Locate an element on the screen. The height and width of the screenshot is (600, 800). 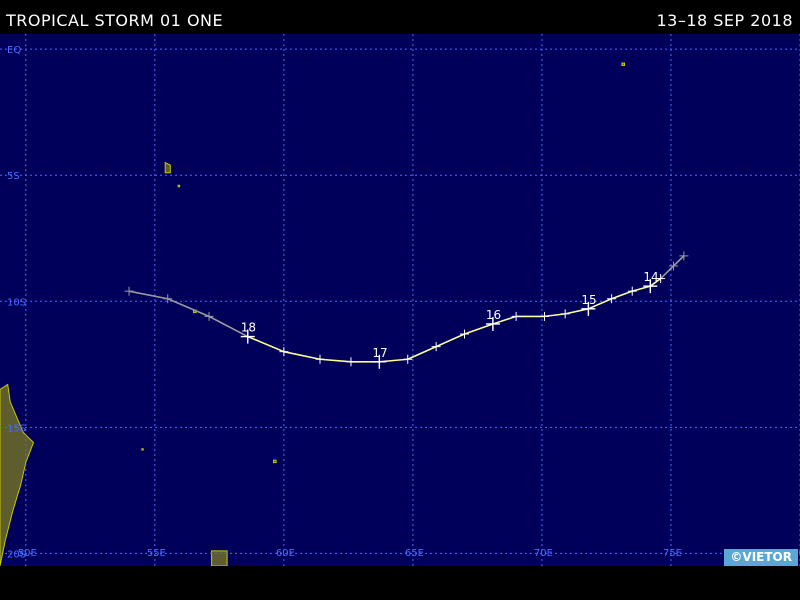
header-bar: TROPICAL STORM 01 ONE 13–18 SEP 2018 is located at coordinates (400, 17).